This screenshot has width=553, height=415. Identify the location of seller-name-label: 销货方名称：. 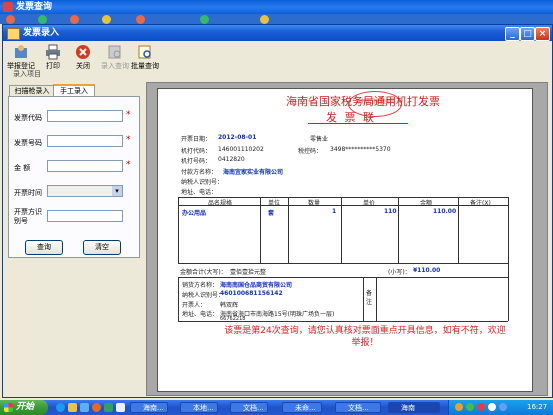
(200, 285).